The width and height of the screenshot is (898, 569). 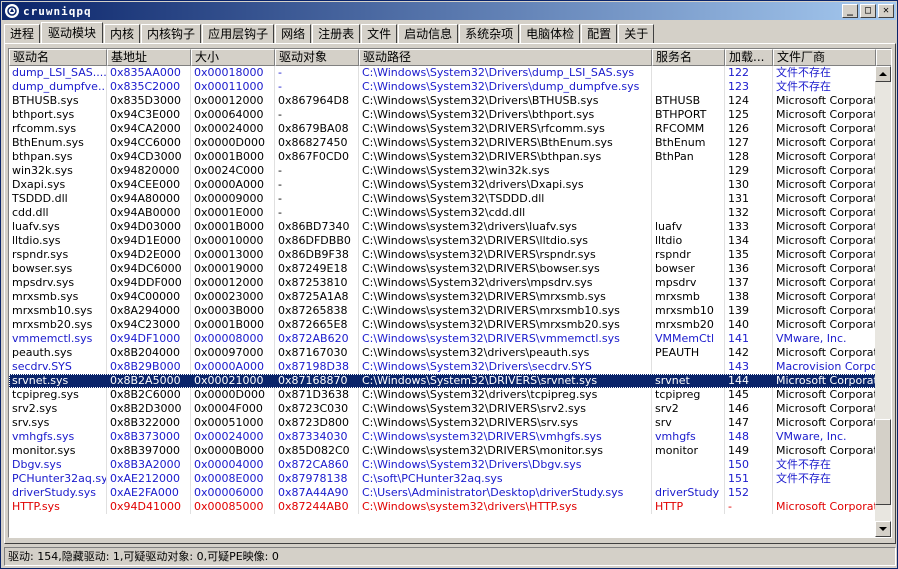 What do you see at coordinates (824, 493) in the screenshot?
I see `cell-文件厂商` at bounding box center [824, 493].